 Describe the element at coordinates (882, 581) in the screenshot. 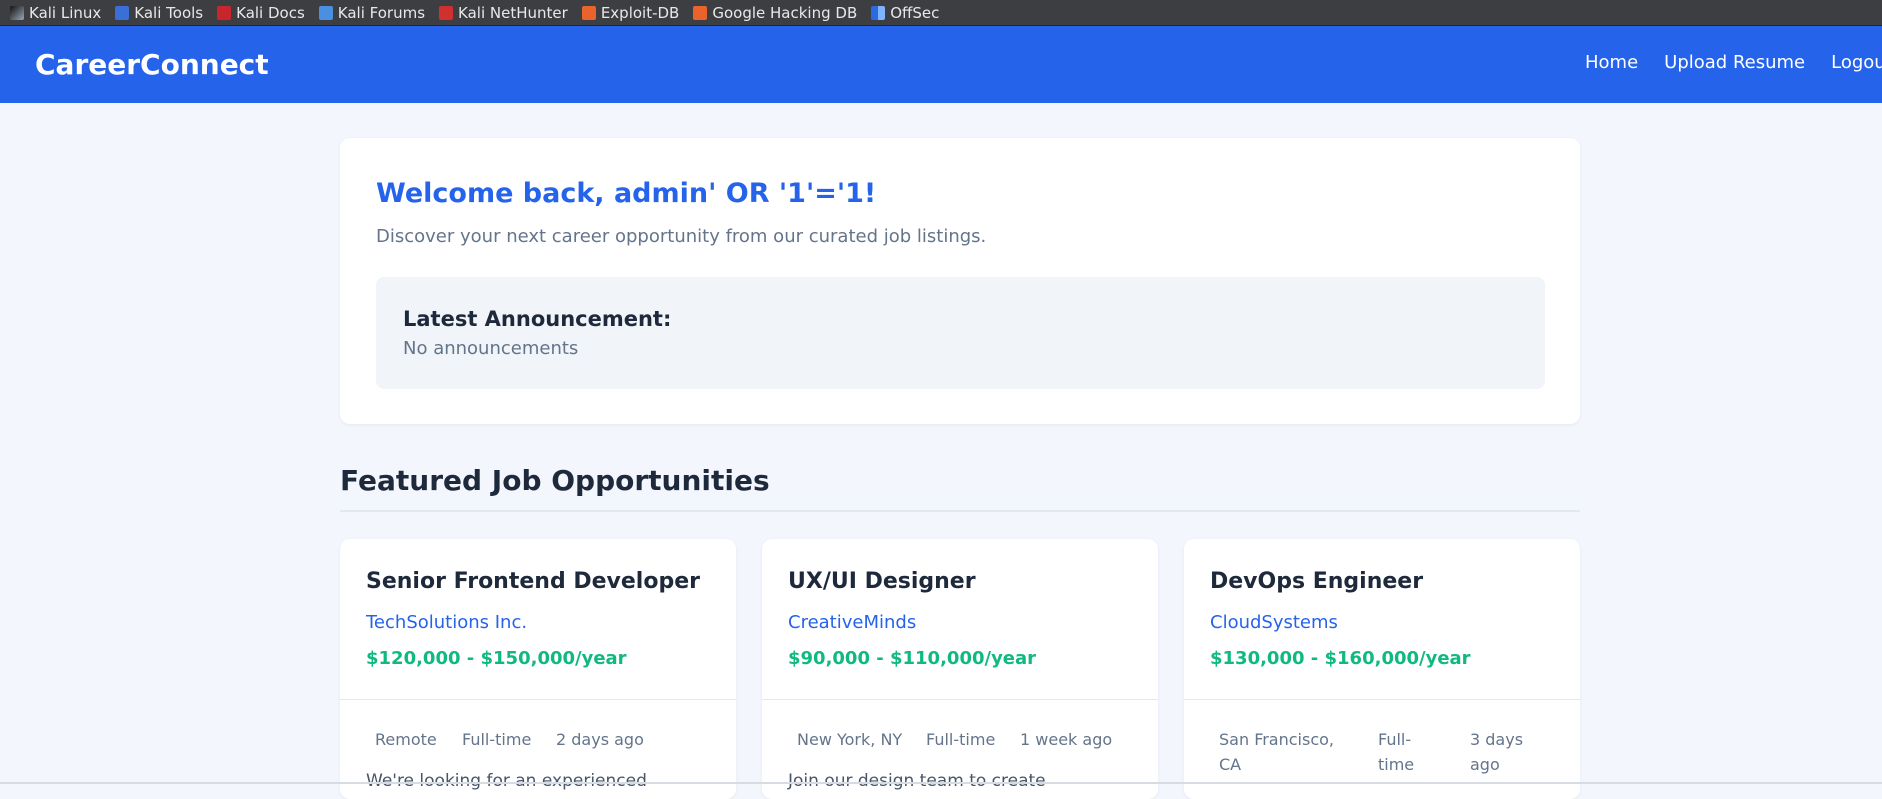

I see `job-title: UX/UI Designer` at that location.